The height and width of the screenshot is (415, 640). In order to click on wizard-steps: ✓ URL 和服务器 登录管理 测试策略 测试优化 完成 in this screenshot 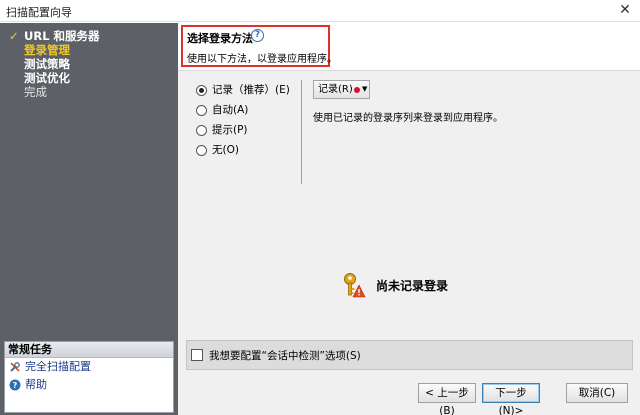, I will do `click(89, 64)`.